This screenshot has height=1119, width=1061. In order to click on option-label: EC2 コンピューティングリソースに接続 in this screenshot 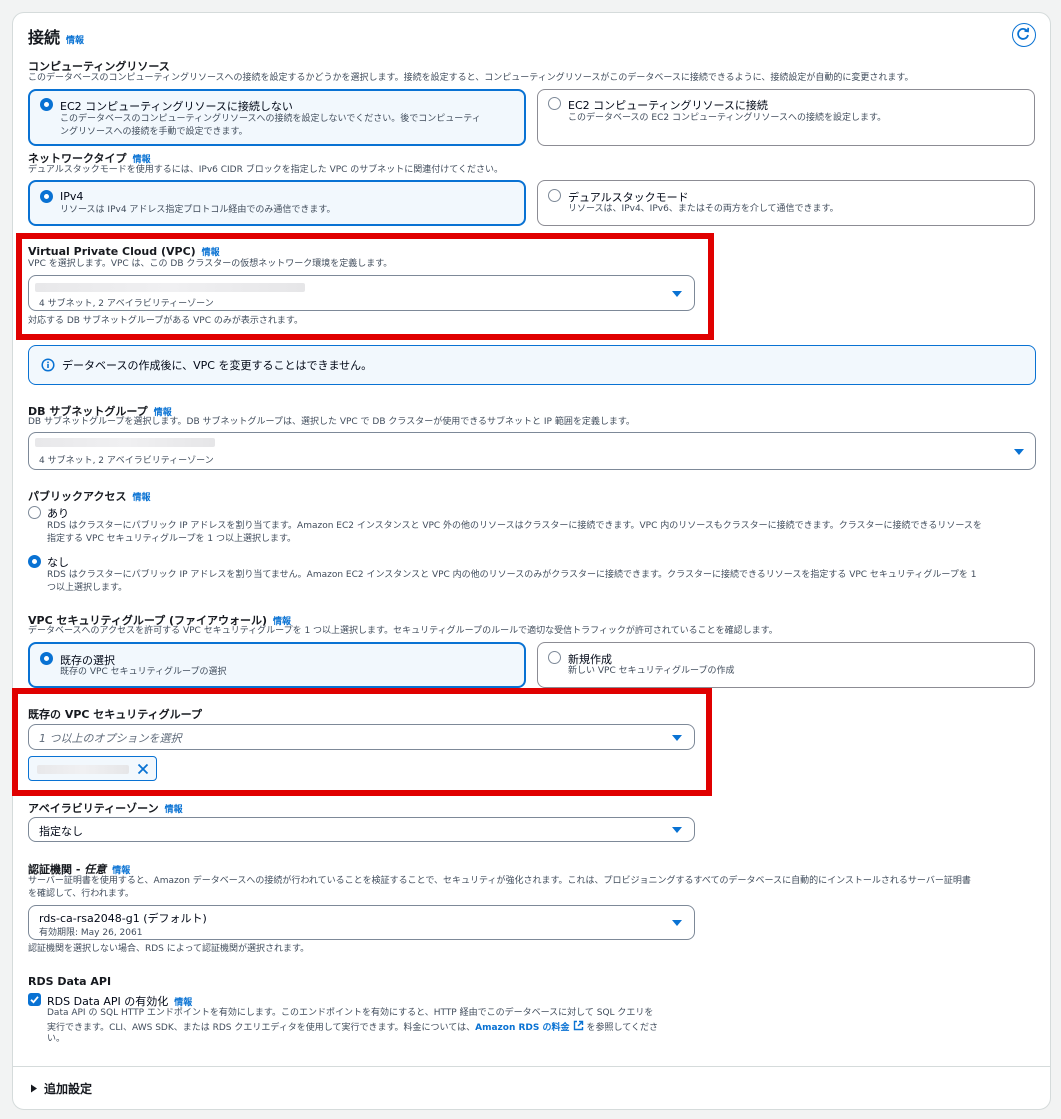, I will do `click(668, 105)`.